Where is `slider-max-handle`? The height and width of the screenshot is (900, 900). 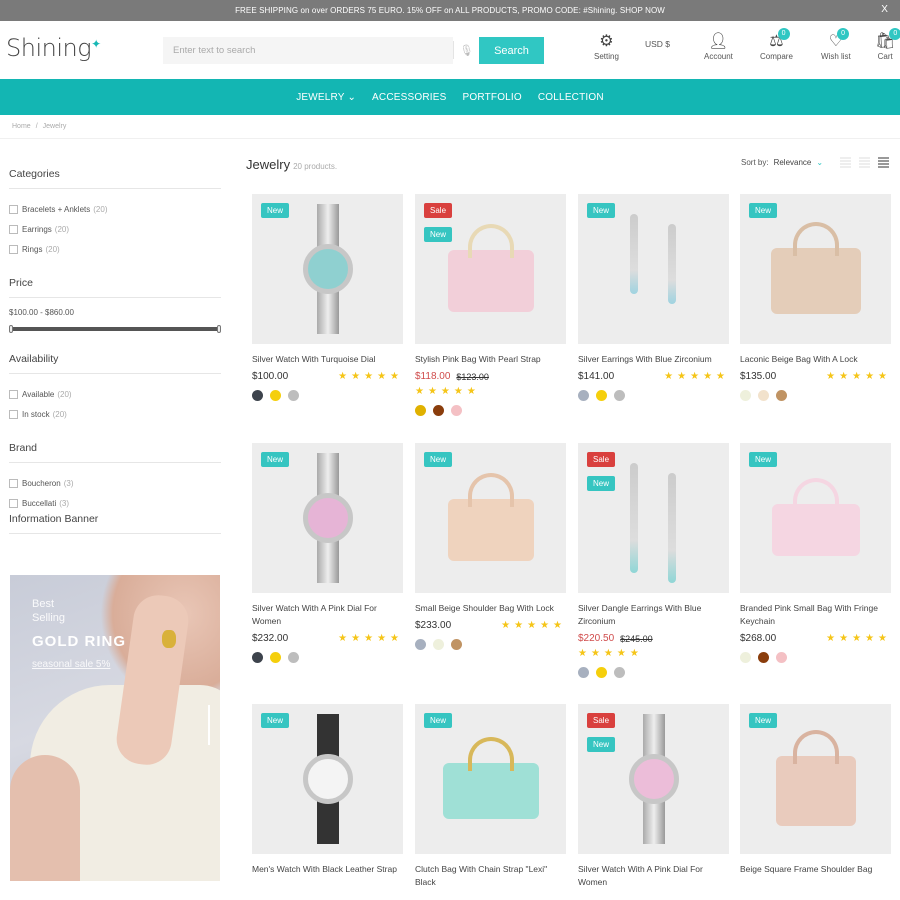
slider-max-handle is located at coordinates (219, 329).